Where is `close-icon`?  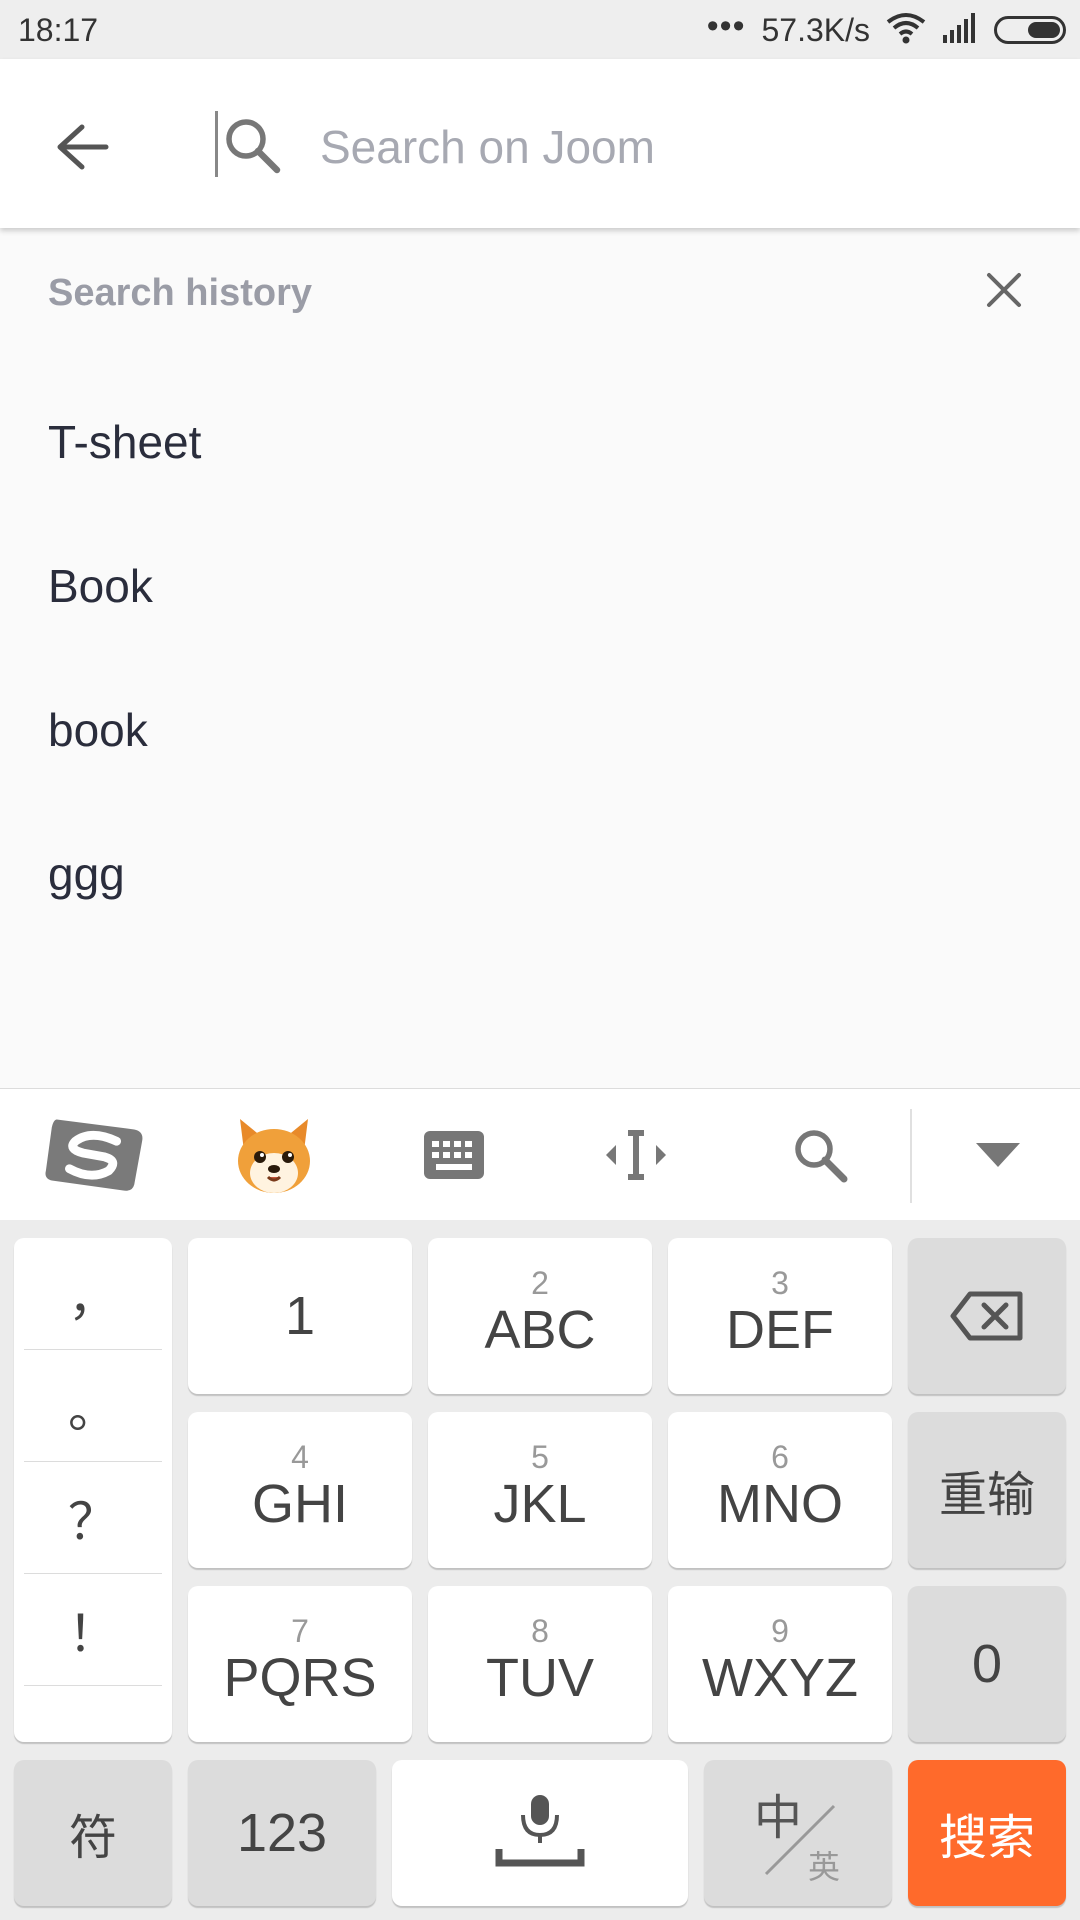 close-icon is located at coordinates (1004, 290).